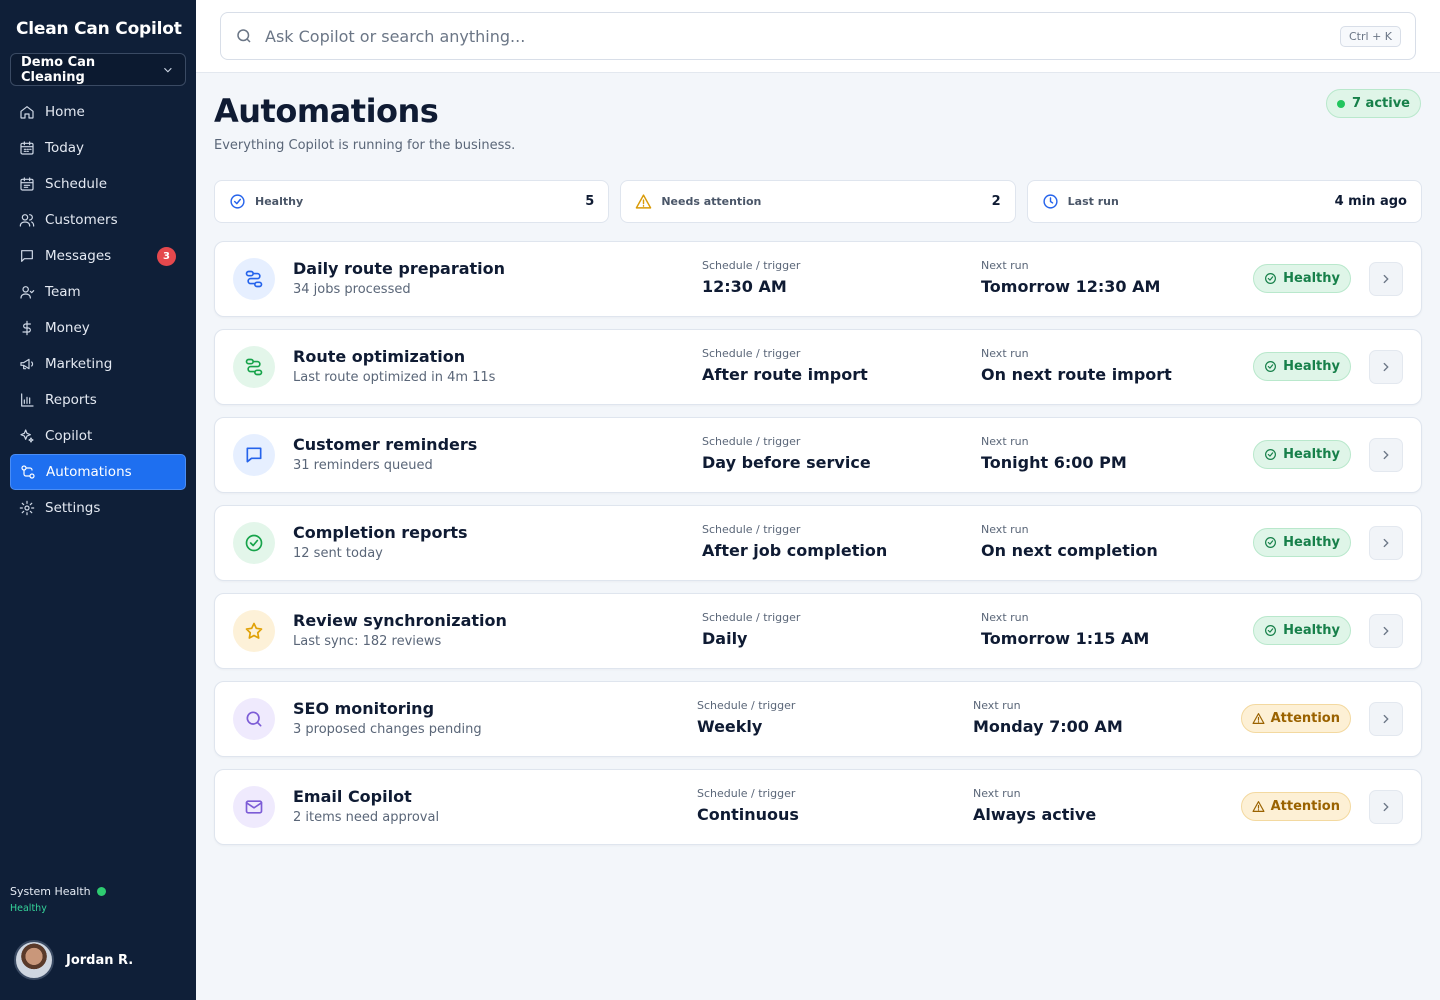  What do you see at coordinates (1370, 201) in the screenshot?
I see `stat-value: 4 min ago` at bounding box center [1370, 201].